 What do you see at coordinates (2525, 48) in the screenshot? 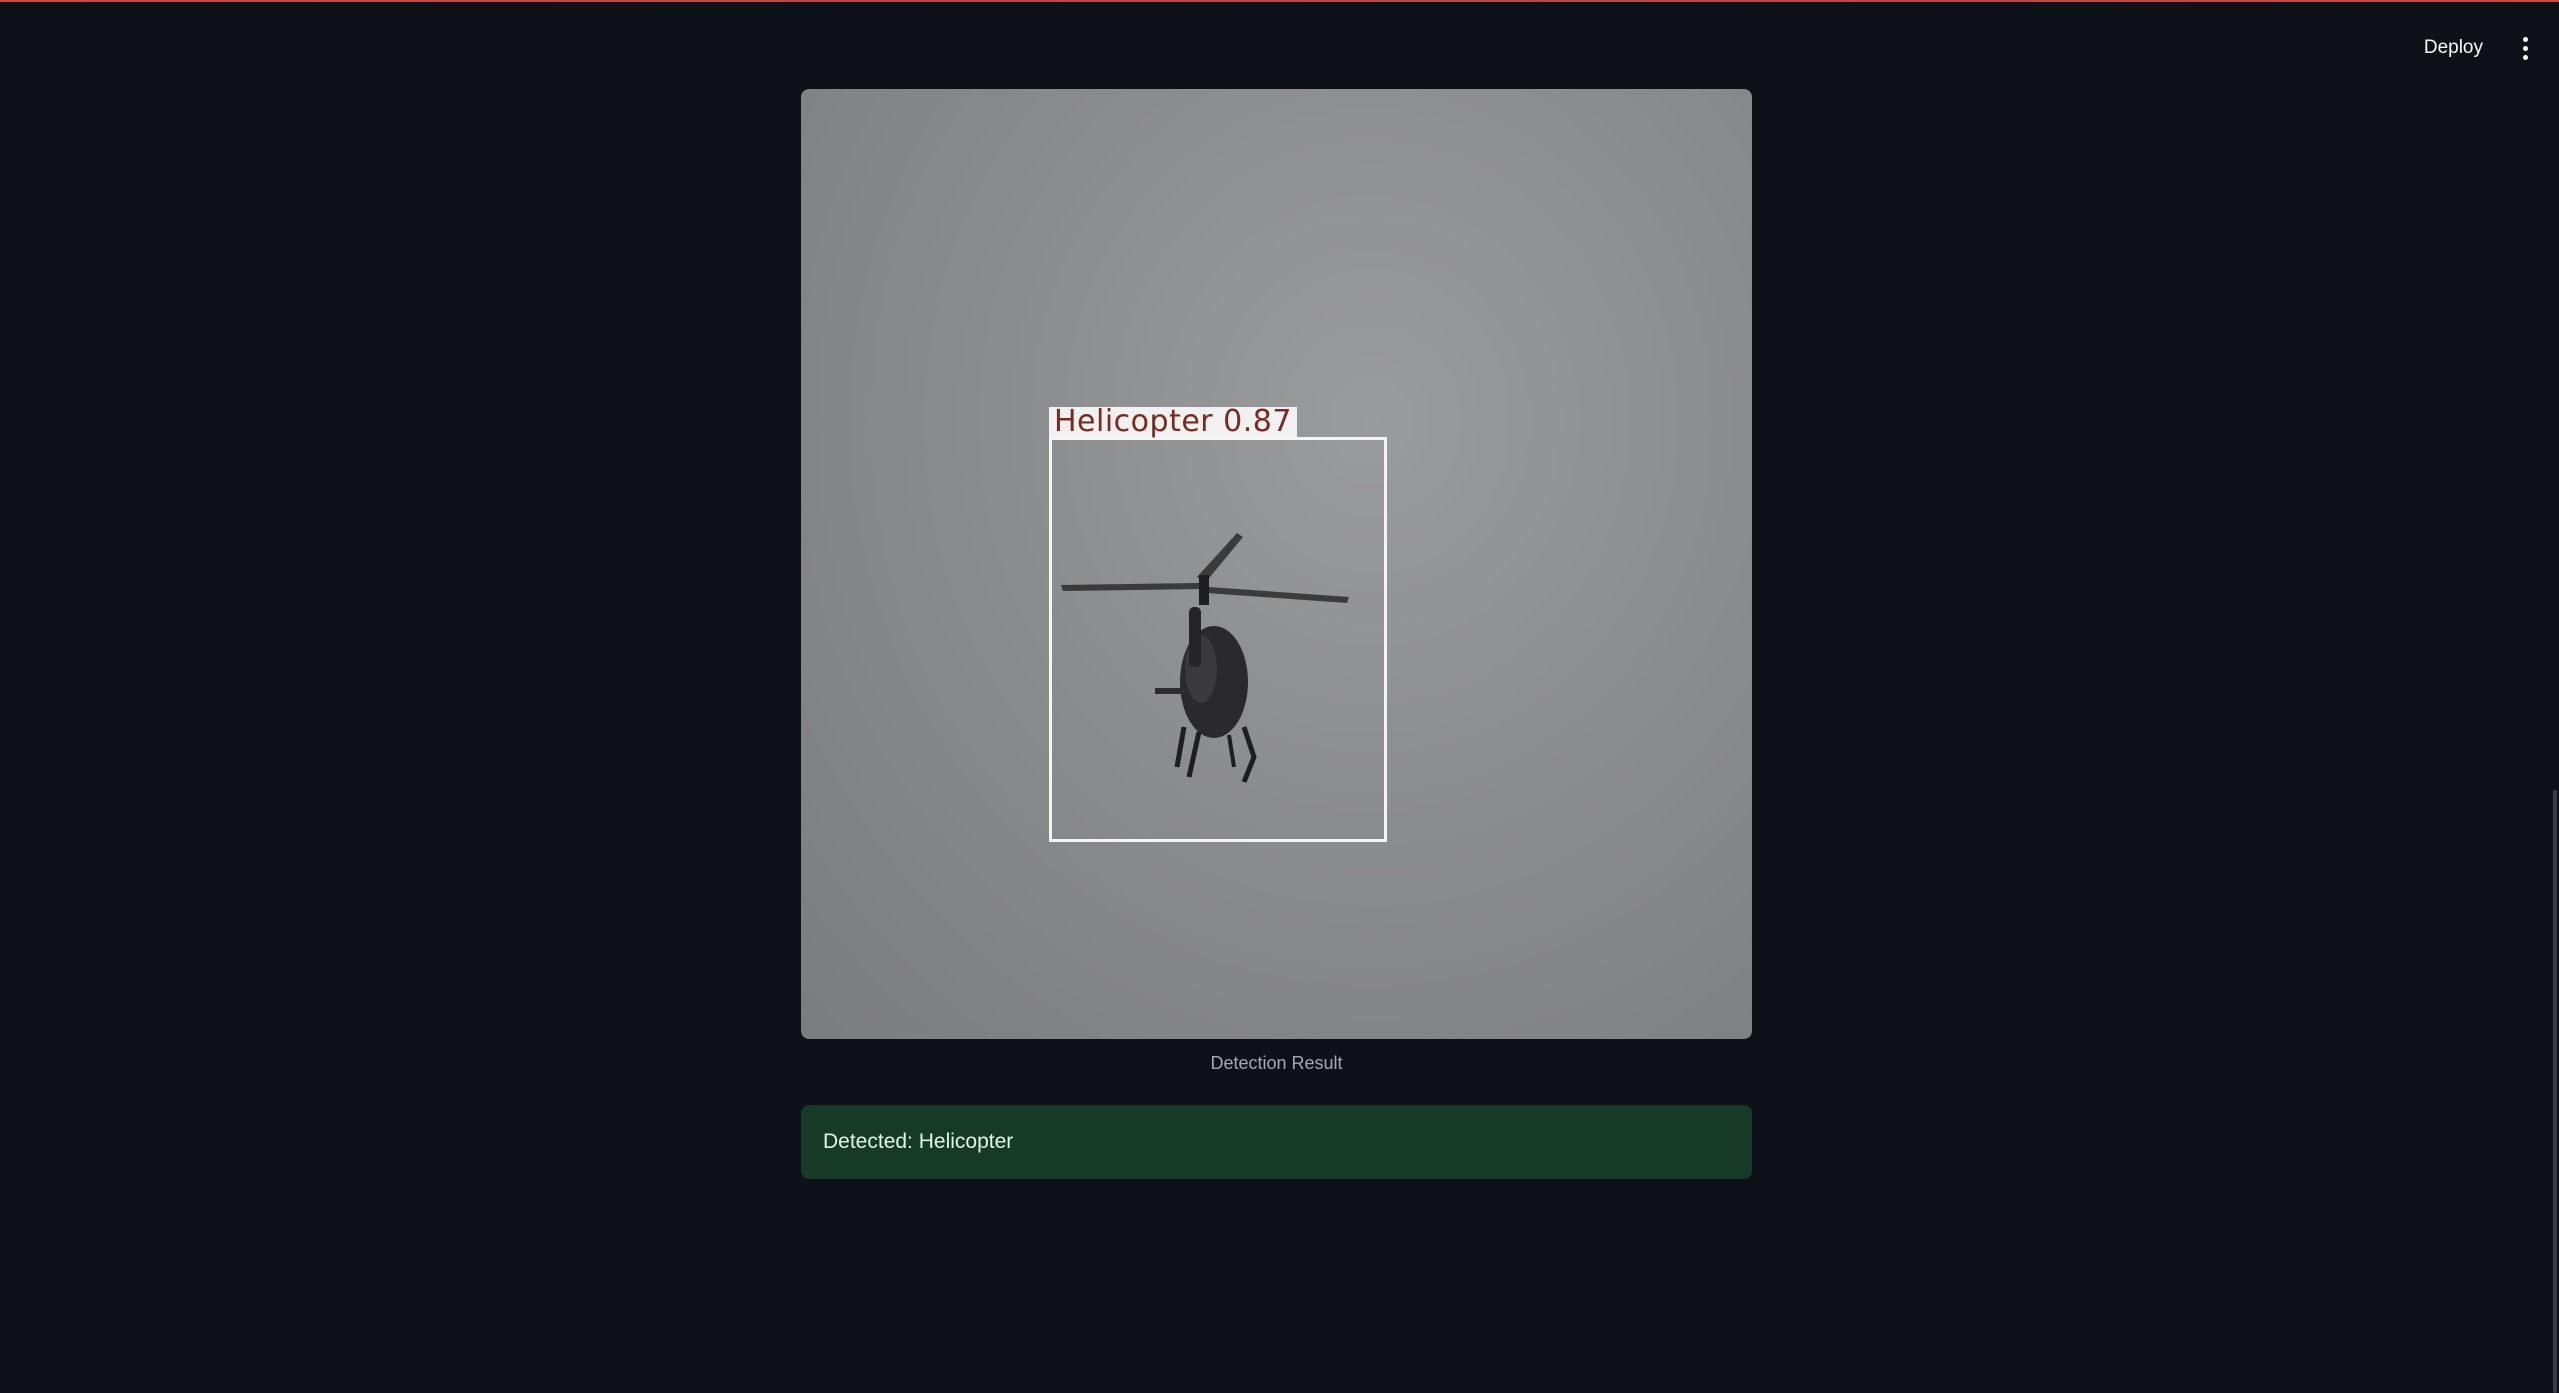
I see `main-menu-button` at bounding box center [2525, 48].